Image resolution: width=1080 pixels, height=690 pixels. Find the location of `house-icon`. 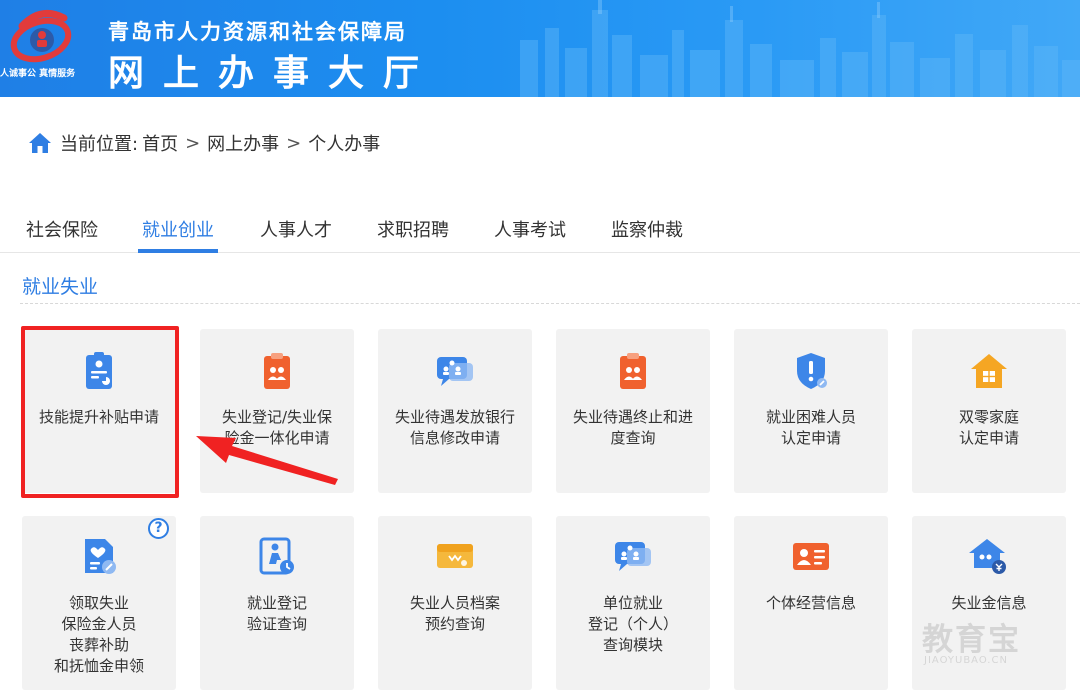

house-icon is located at coordinates (989, 371).